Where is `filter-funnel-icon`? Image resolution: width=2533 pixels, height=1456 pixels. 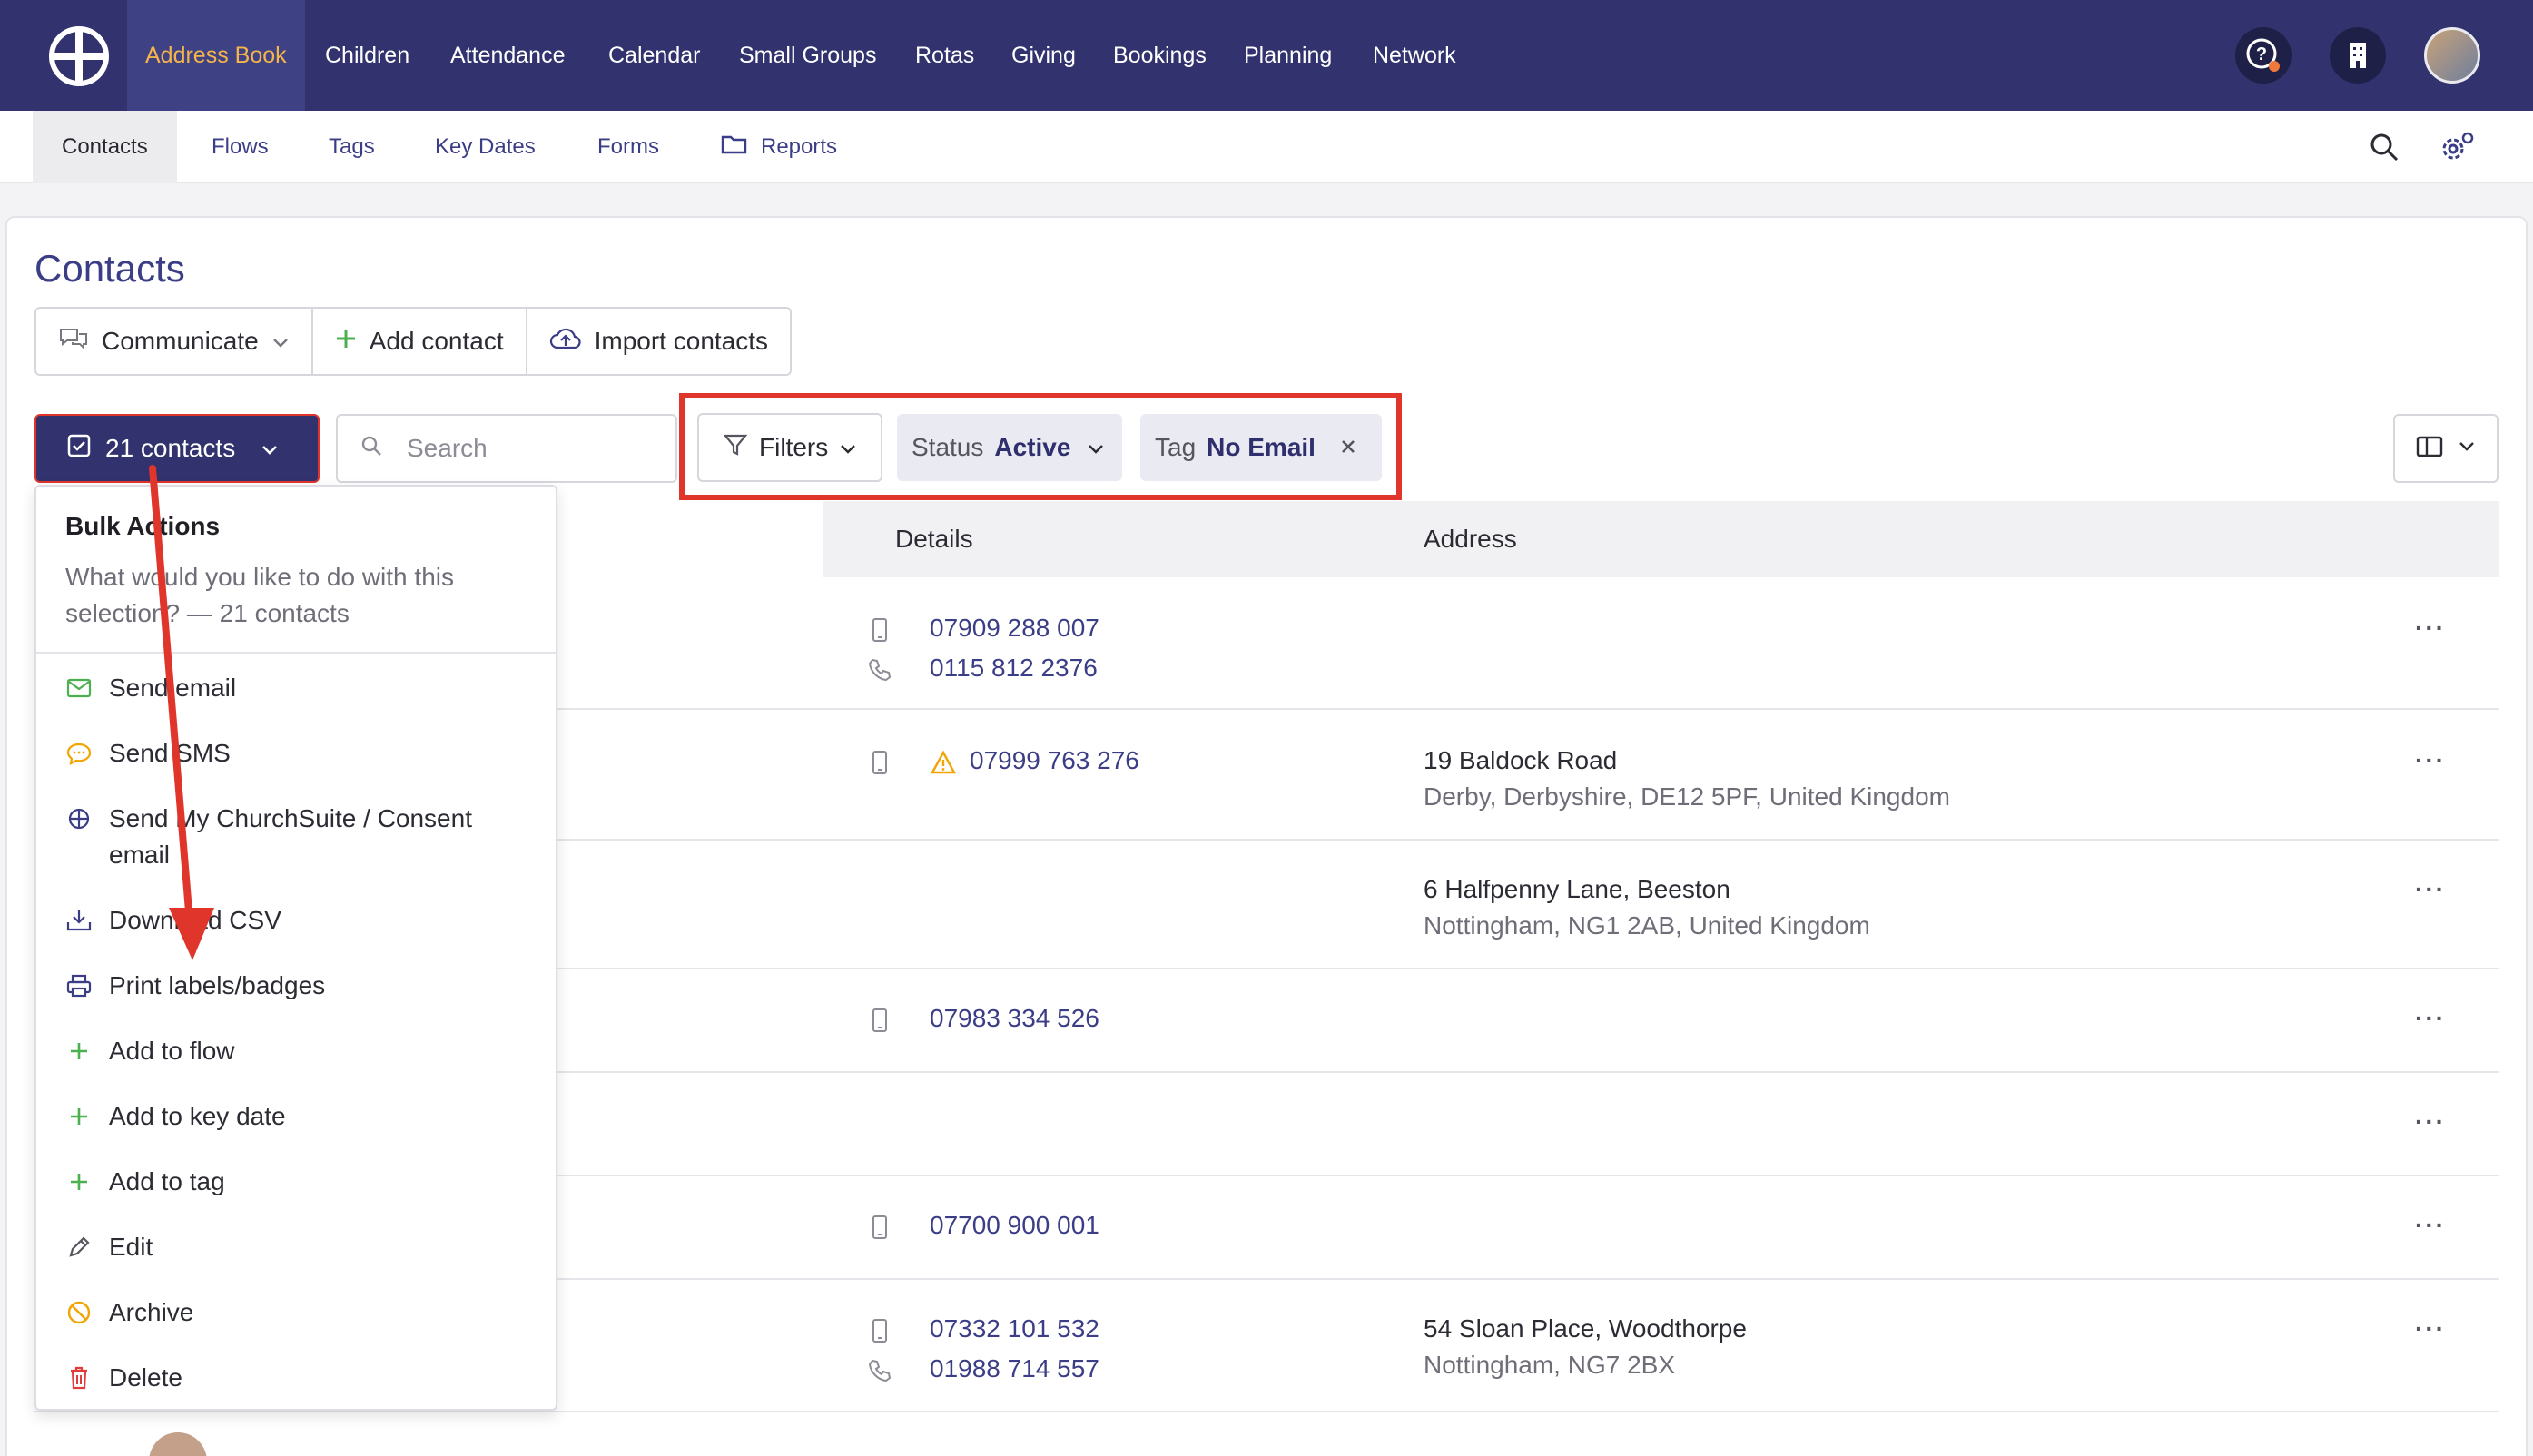
filter-funnel-icon is located at coordinates (736, 448).